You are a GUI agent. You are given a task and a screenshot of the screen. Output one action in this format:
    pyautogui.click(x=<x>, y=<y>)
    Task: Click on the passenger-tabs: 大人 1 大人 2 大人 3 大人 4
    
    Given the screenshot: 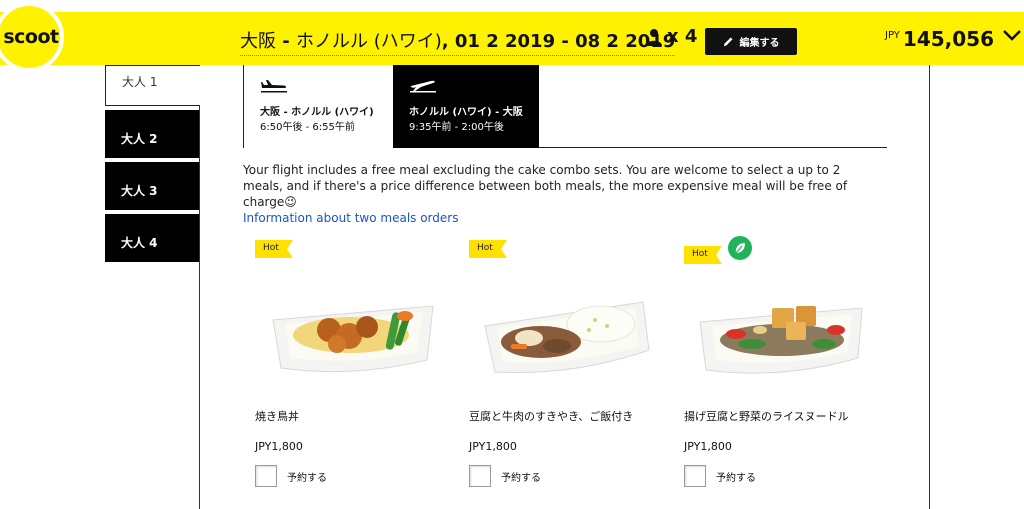 What is the action you would take?
    pyautogui.click(x=152, y=165)
    